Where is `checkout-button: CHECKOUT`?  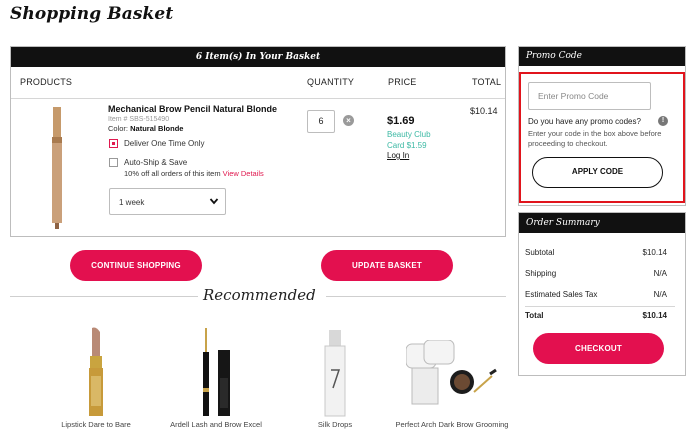 checkout-button: CHECKOUT is located at coordinates (598, 348).